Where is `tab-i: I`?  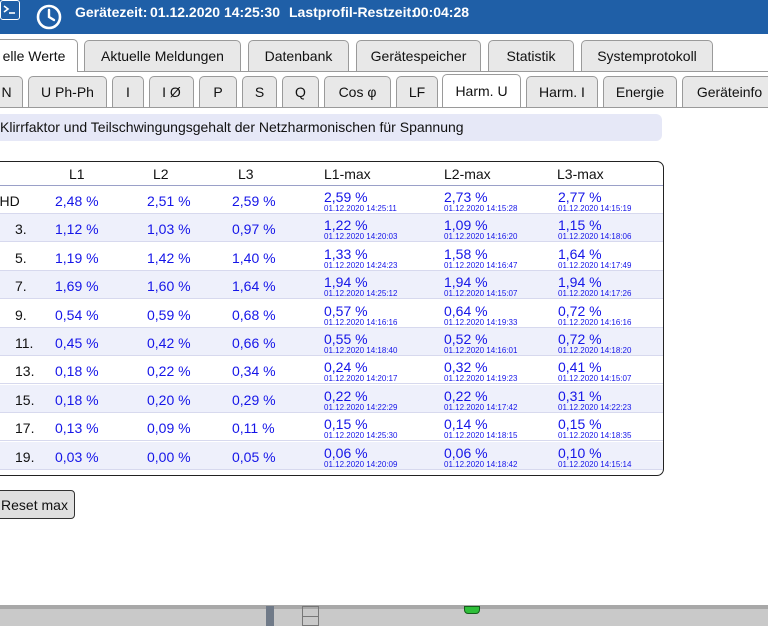
tab-i: I is located at coordinates (128, 91).